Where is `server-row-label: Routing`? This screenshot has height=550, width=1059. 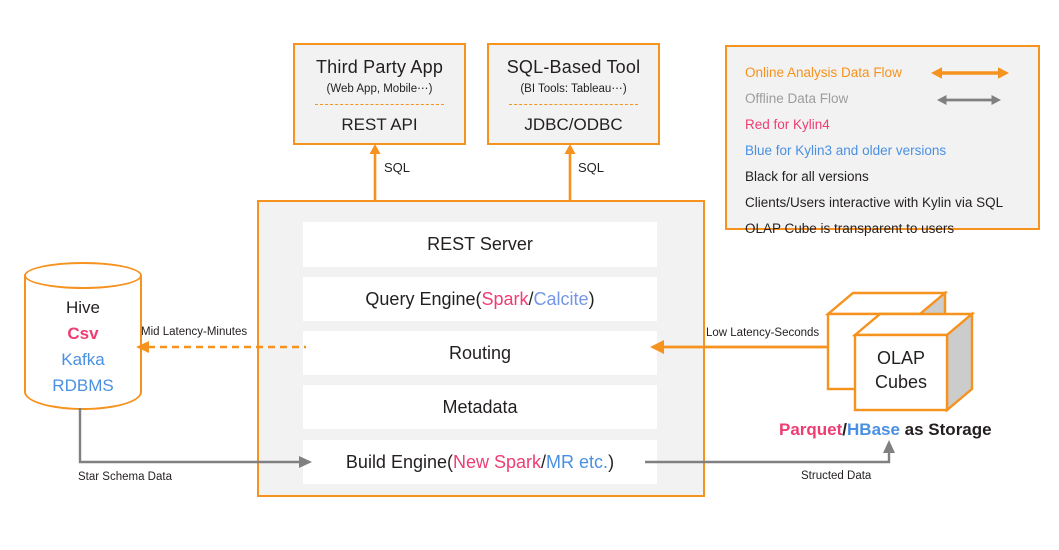 server-row-label: Routing is located at coordinates (480, 352).